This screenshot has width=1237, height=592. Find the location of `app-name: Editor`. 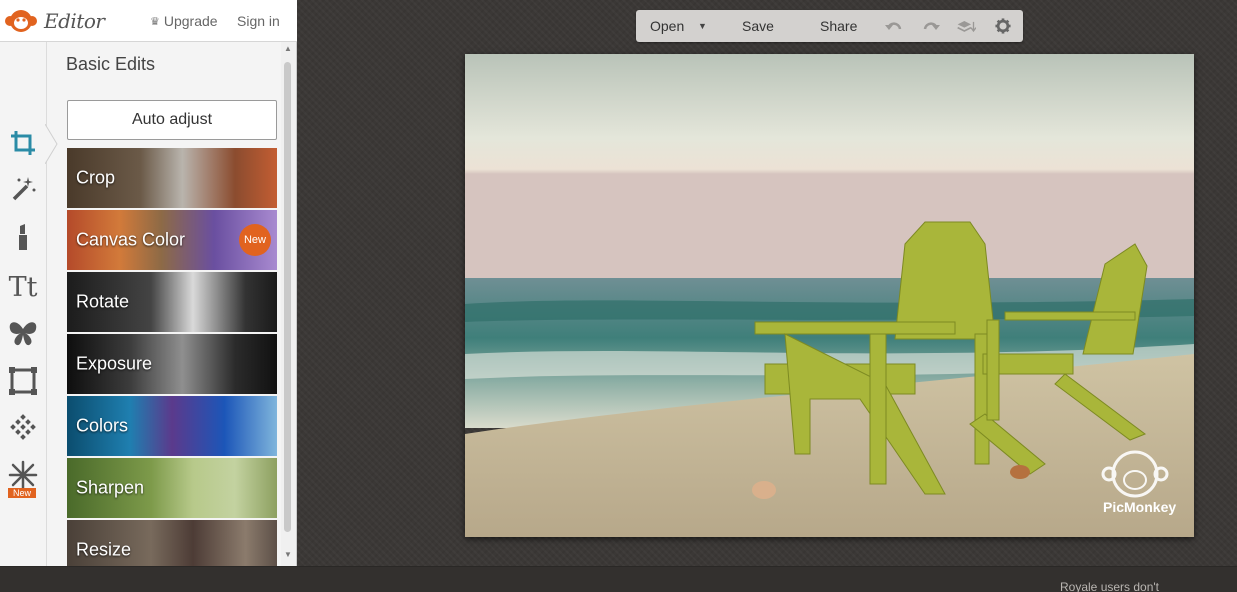

app-name: Editor is located at coordinates (74, 21).